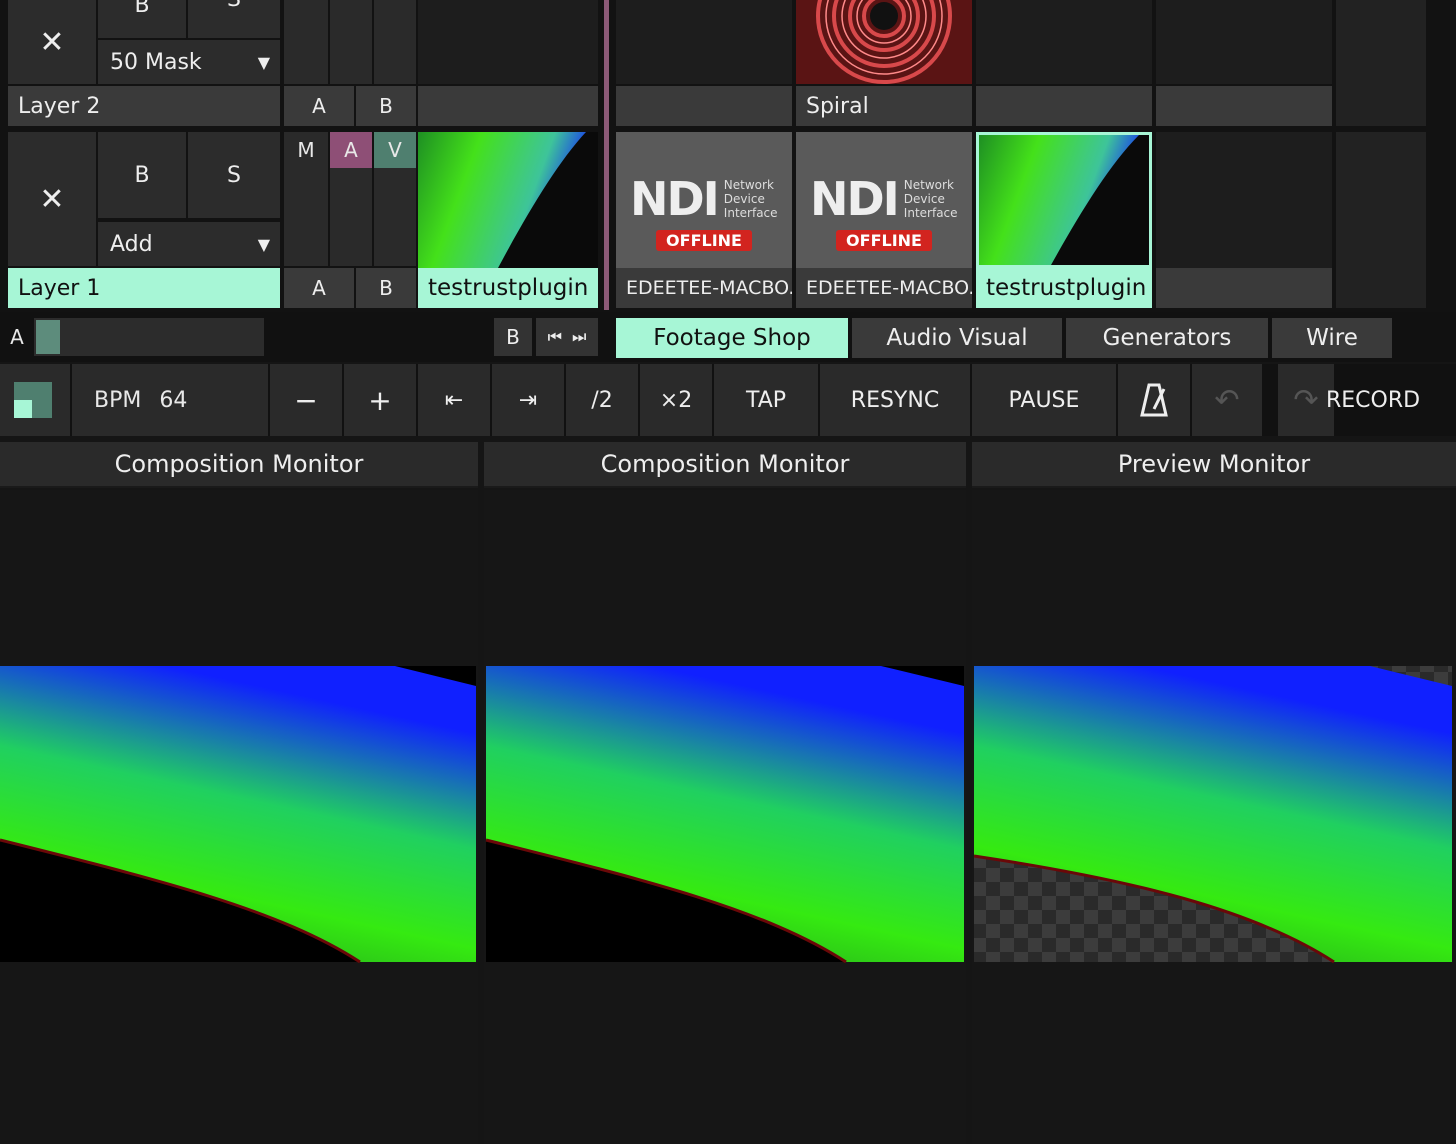  What do you see at coordinates (351, 42) in the screenshot?
I see `layer2-fader-b` at bounding box center [351, 42].